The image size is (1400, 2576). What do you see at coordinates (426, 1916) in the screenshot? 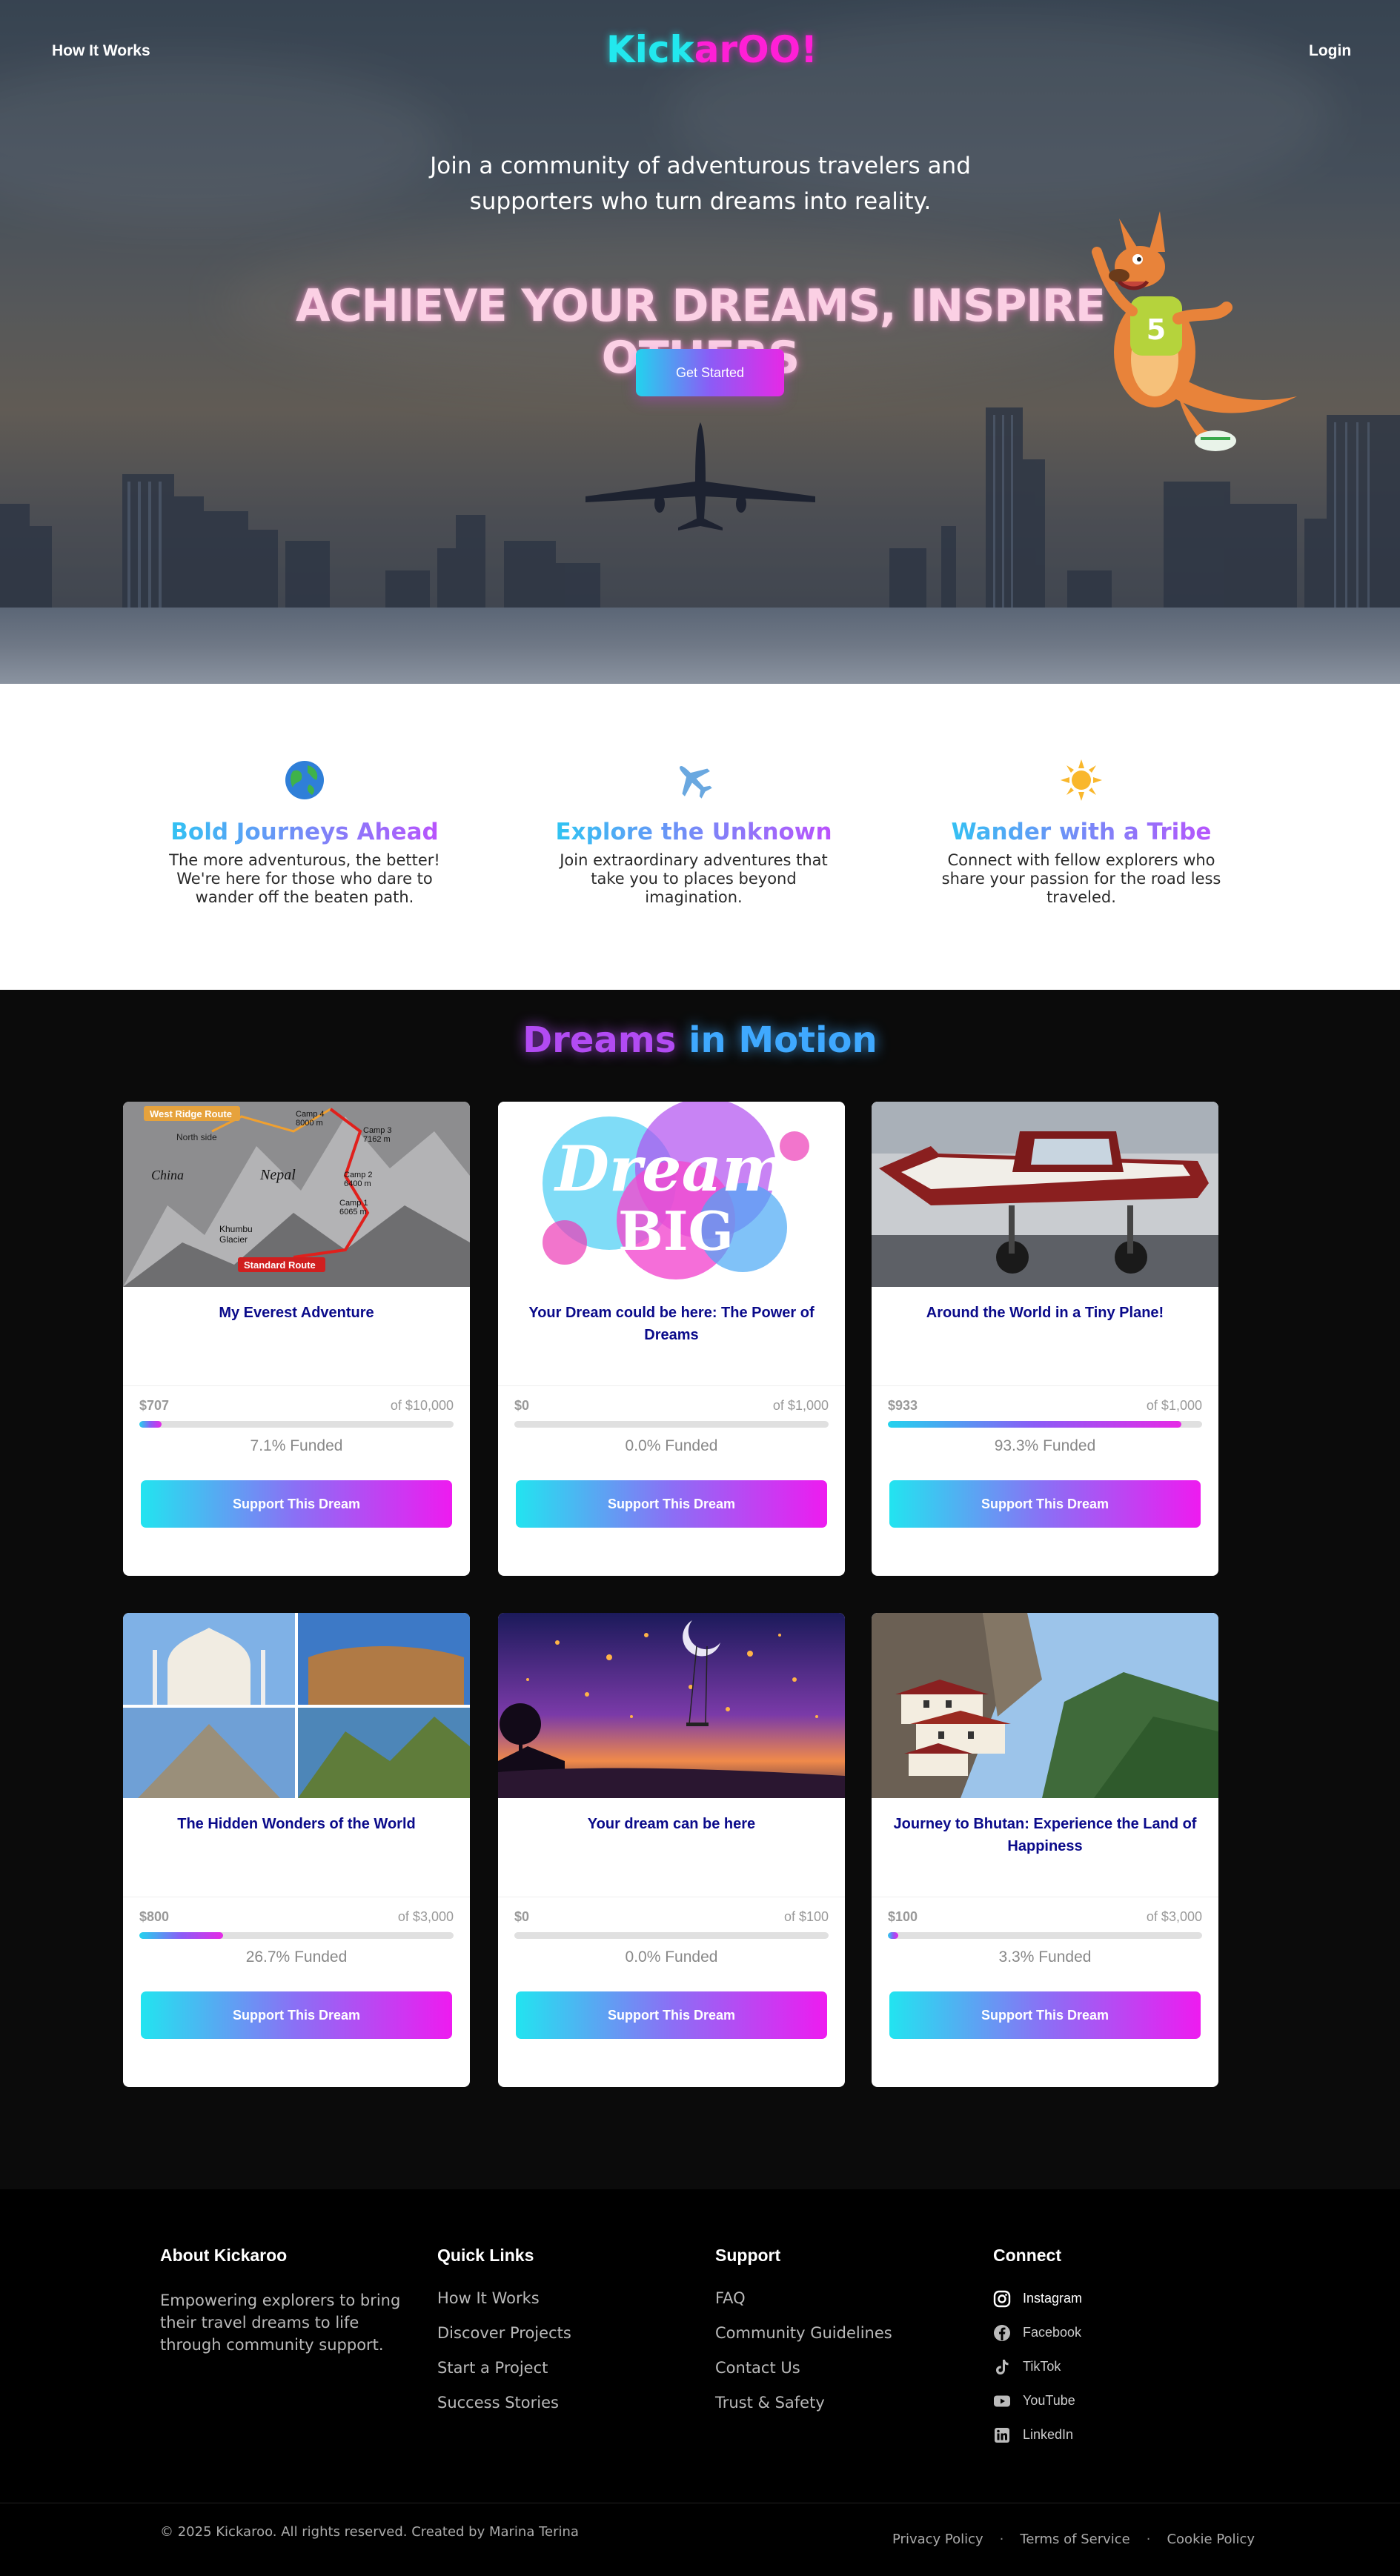
I see `goal-amount: of $3,000` at bounding box center [426, 1916].